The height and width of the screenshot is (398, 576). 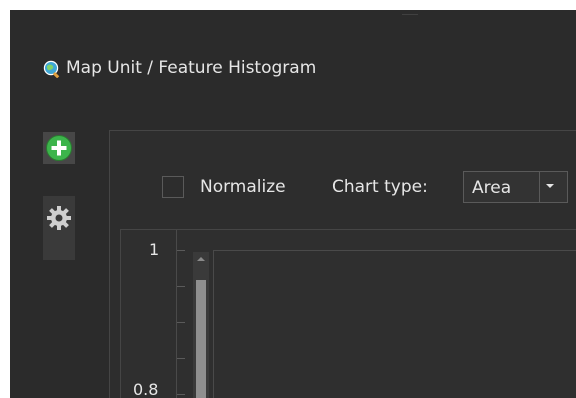 I want to click on chart-type-label: Chart type:, so click(x=380, y=187).